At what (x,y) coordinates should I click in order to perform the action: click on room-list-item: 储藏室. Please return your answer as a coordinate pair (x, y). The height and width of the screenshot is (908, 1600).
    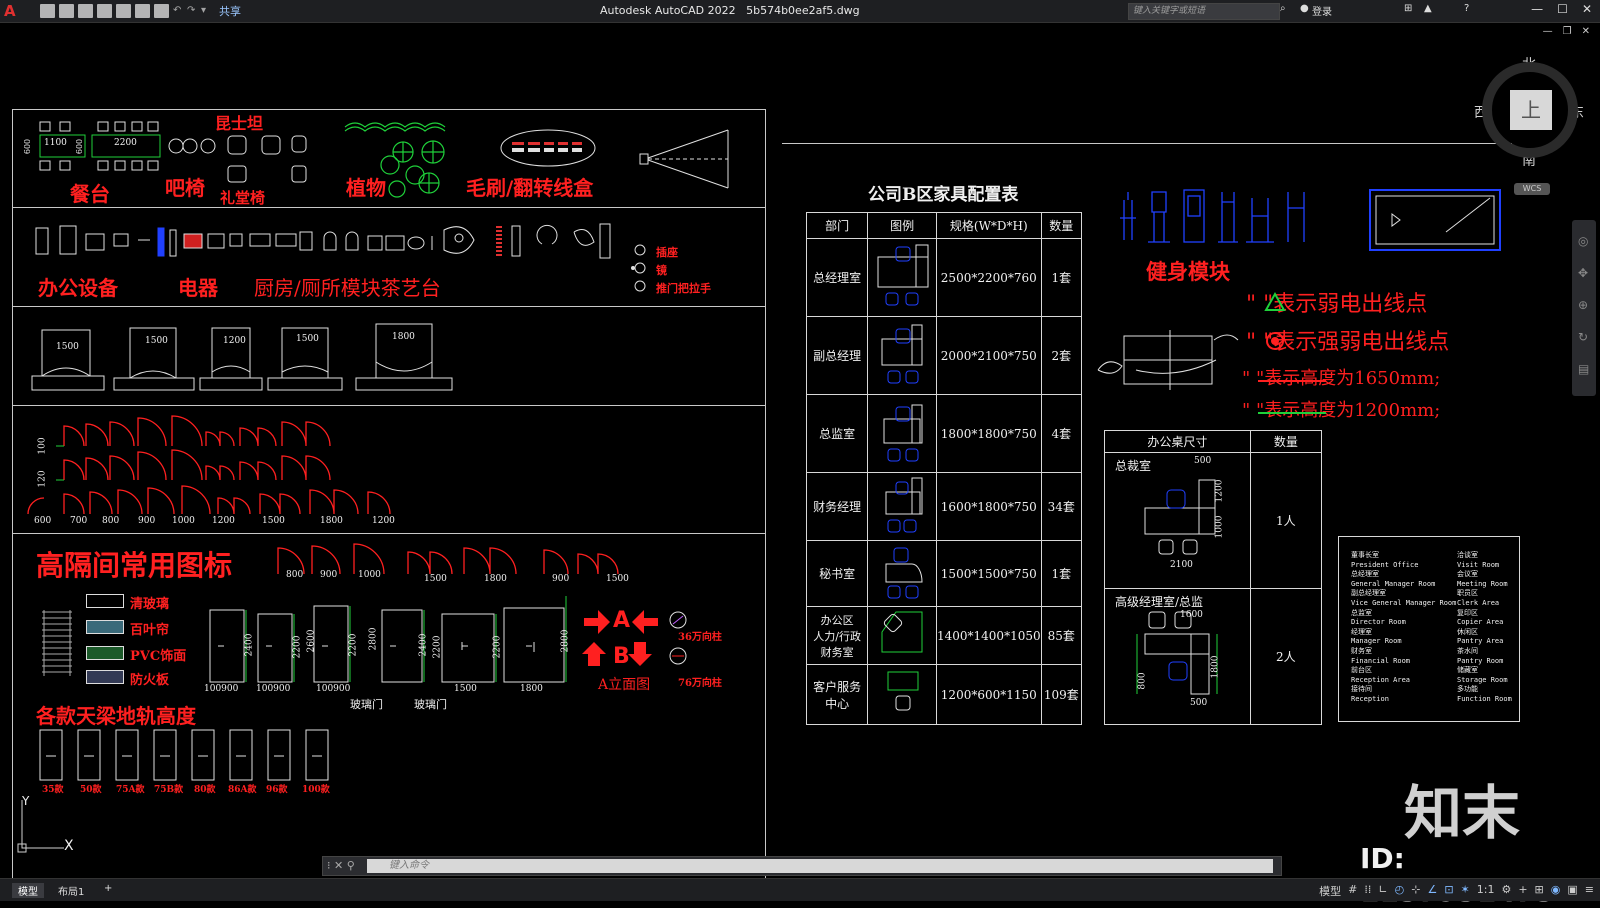
    Looking at the image, I should click on (1467, 670).